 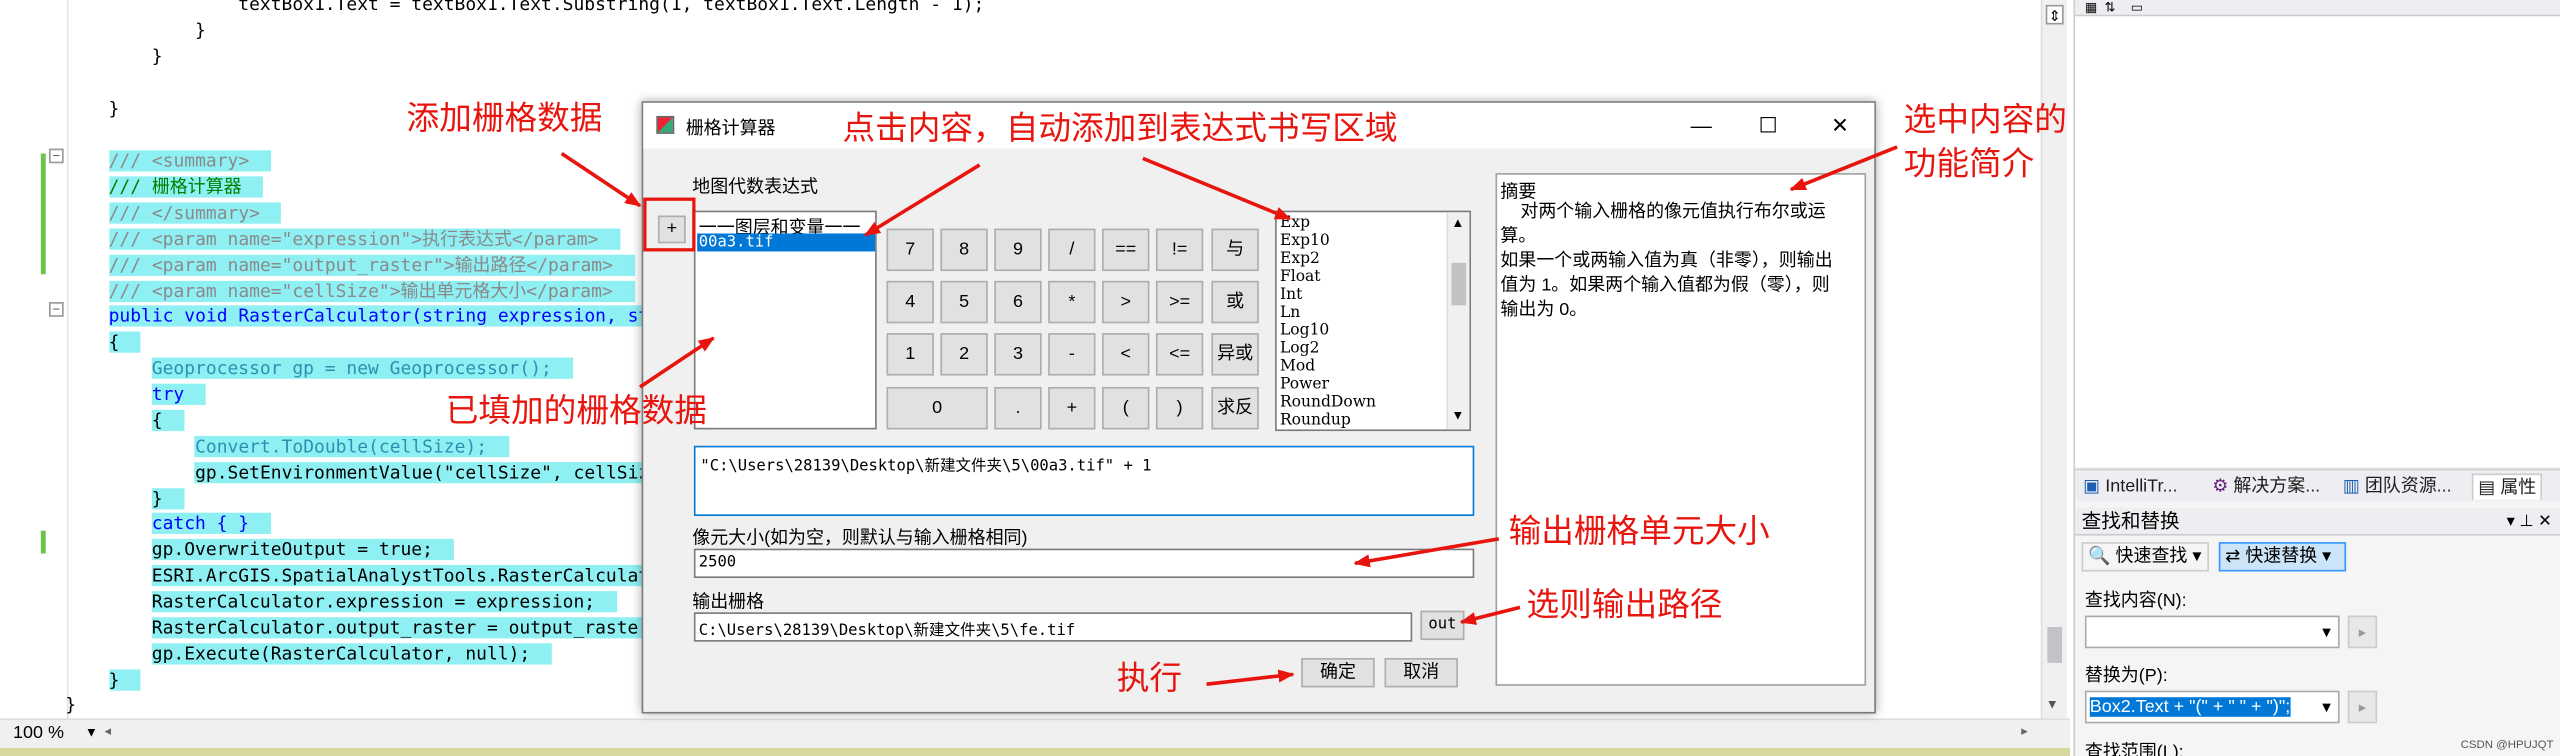 What do you see at coordinates (1235, 302) in the screenshot?
I see `keypad-button: 或` at bounding box center [1235, 302].